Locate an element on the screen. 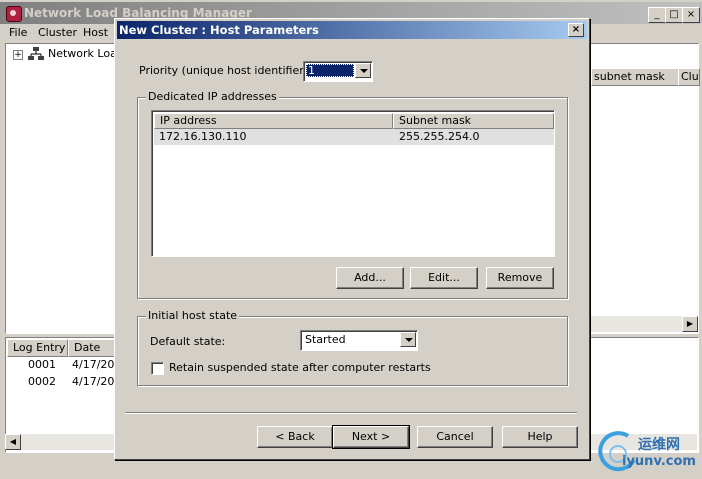 The image size is (702, 479). priority-value: 1 is located at coordinates (330, 70).